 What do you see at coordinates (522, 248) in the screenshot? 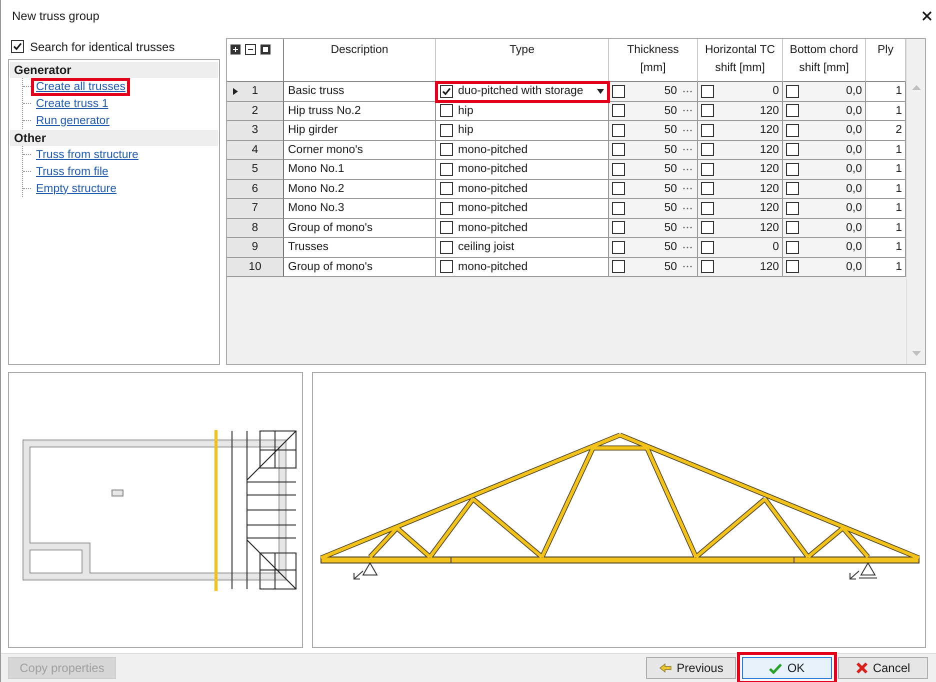
I see `type-cell: ceiling joist` at bounding box center [522, 248].